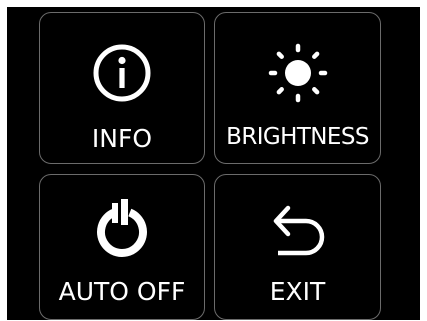 The image size is (427, 321). Describe the element at coordinates (122, 73) in the screenshot. I see `info-icon` at that location.